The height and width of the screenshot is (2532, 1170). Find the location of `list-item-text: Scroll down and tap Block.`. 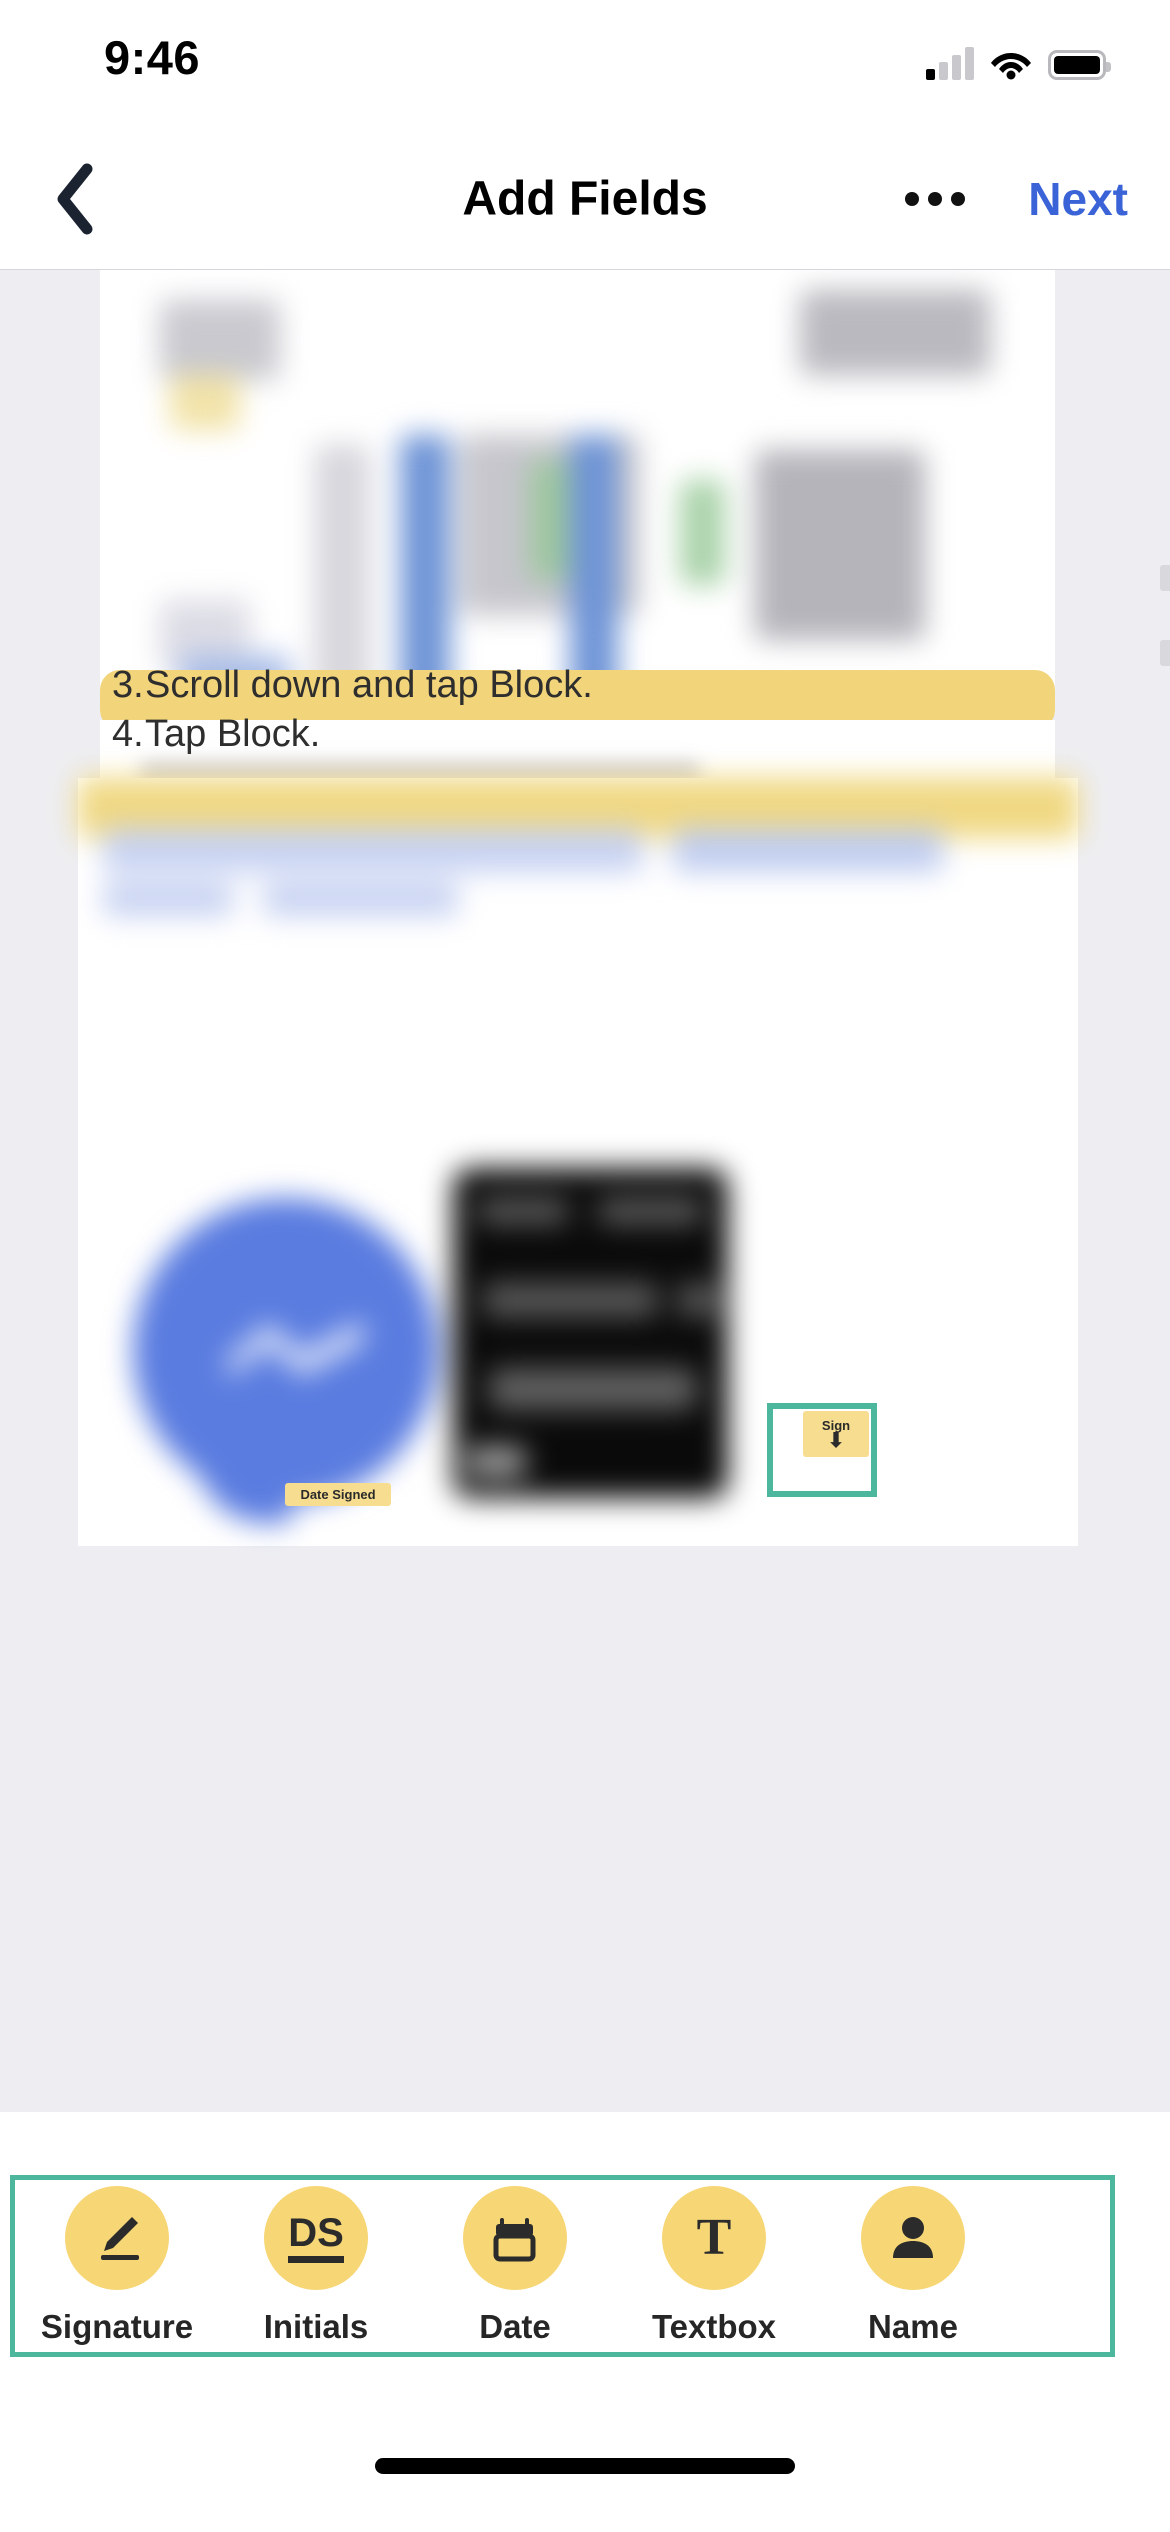

list-item-text: Scroll down and tap Block. is located at coordinates (369, 685).